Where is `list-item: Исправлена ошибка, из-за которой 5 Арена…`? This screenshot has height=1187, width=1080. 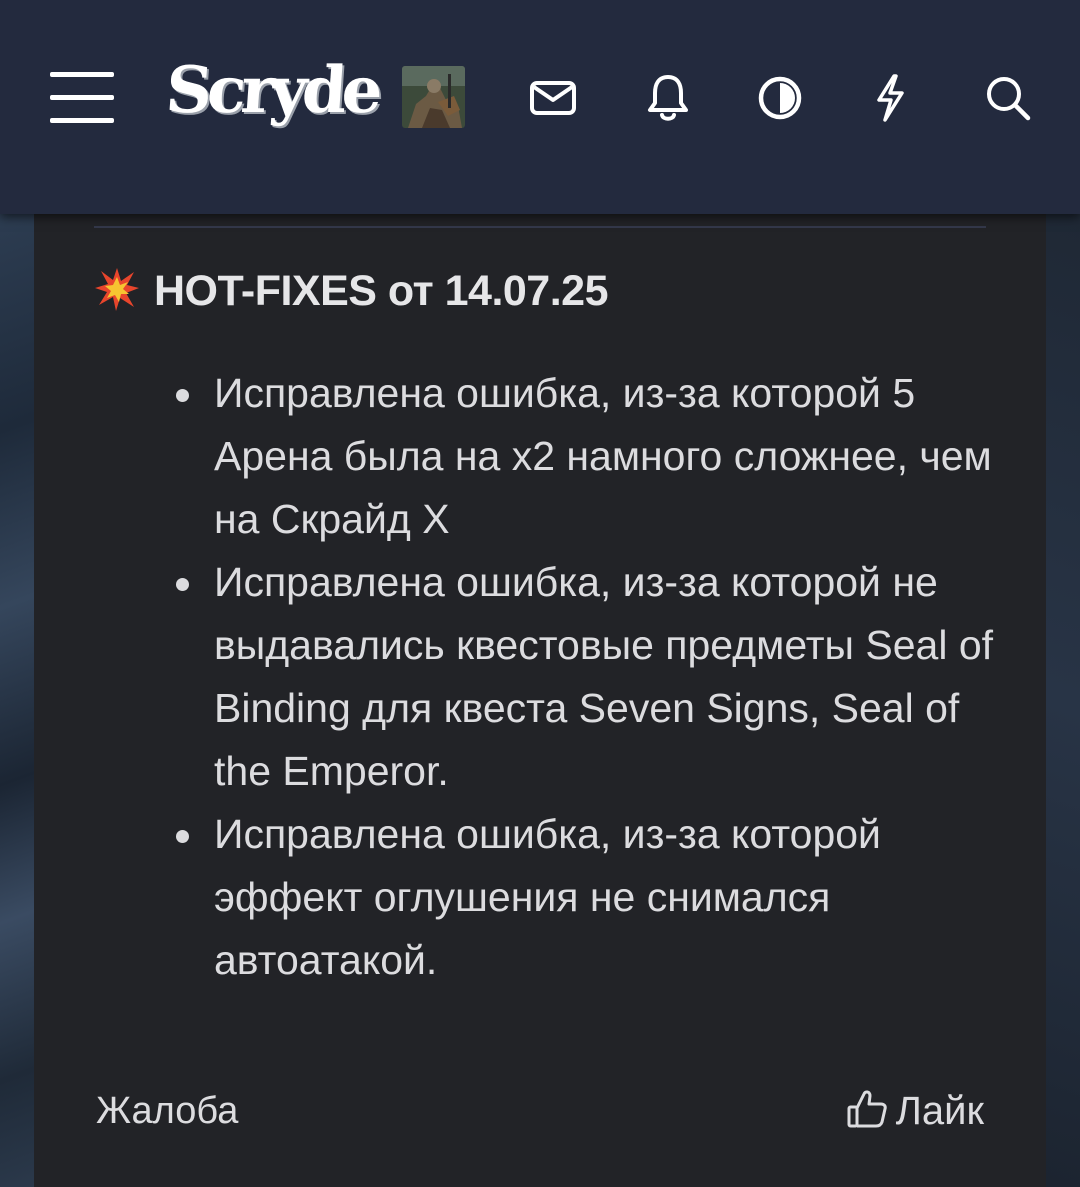
list-item: Исправлена ошибка, из-за которой 5 Арена… is located at coordinates (595, 456).